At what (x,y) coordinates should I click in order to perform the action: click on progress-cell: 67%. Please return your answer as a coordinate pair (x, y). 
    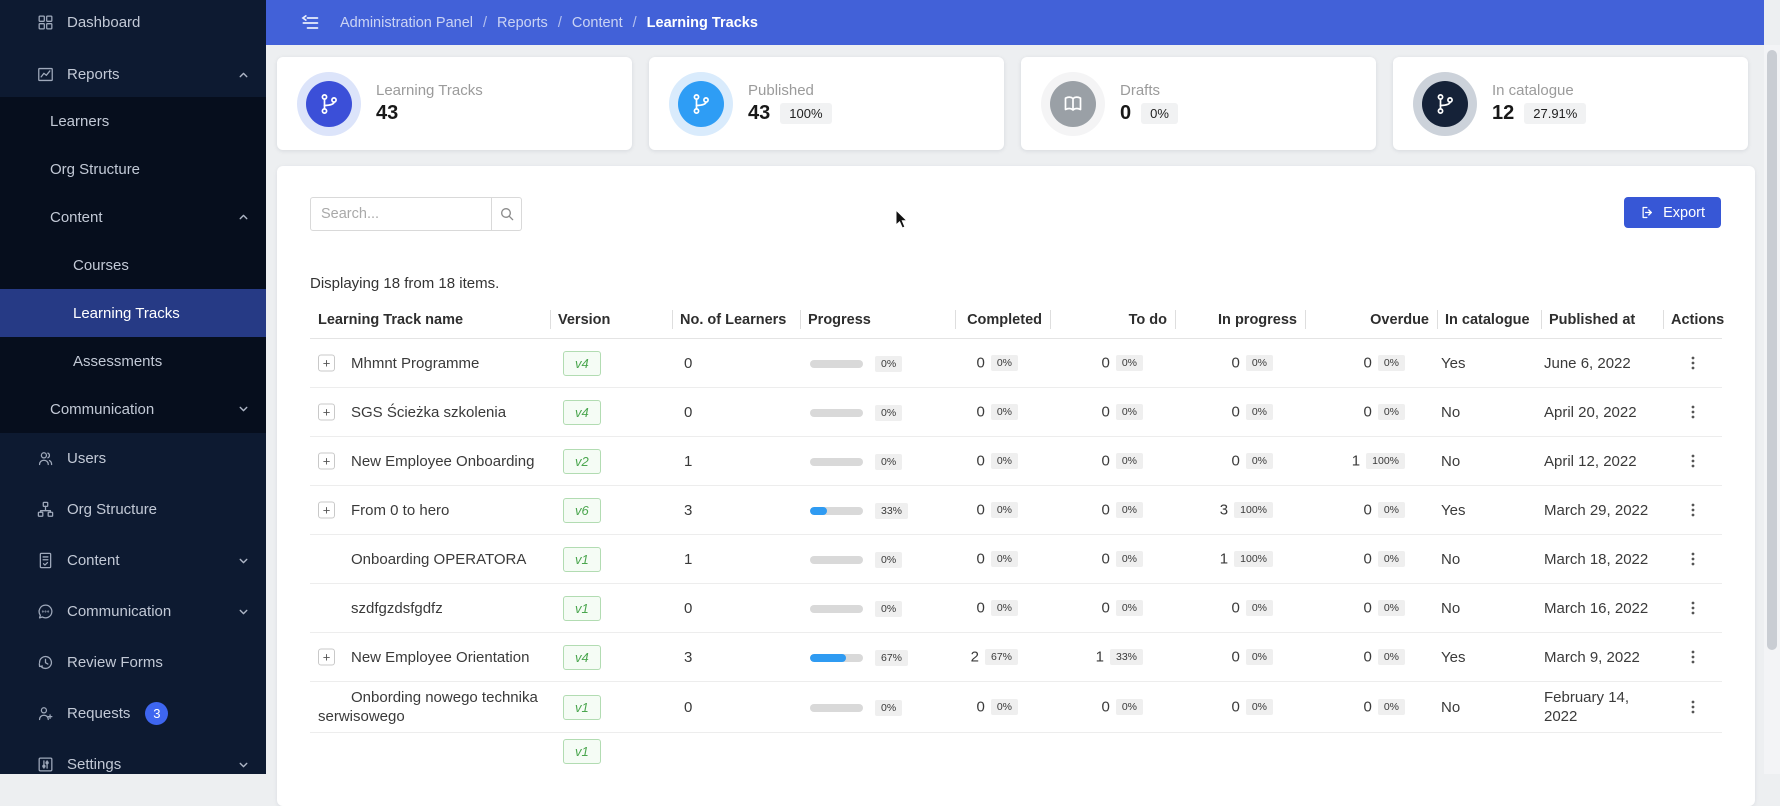
    Looking at the image, I should click on (877, 657).